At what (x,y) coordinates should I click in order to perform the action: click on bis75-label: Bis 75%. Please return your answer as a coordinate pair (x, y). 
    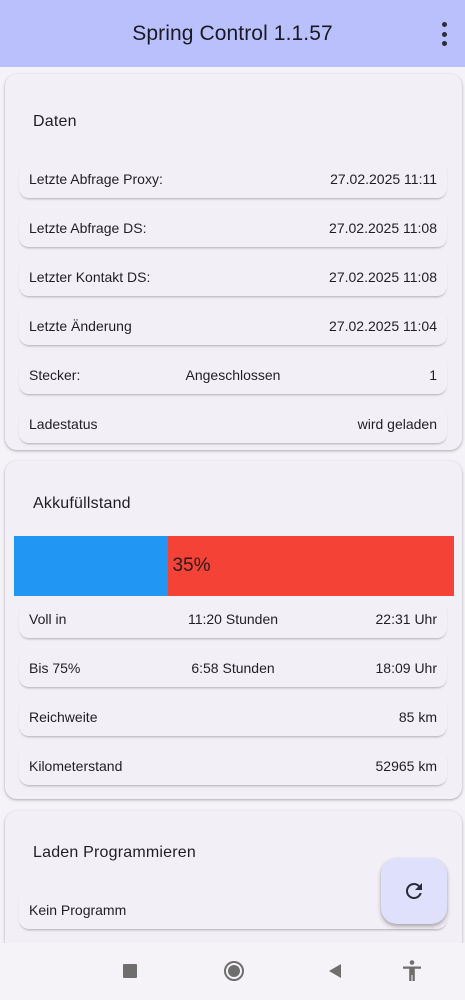
    Looking at the image, I should click on (55, 668).